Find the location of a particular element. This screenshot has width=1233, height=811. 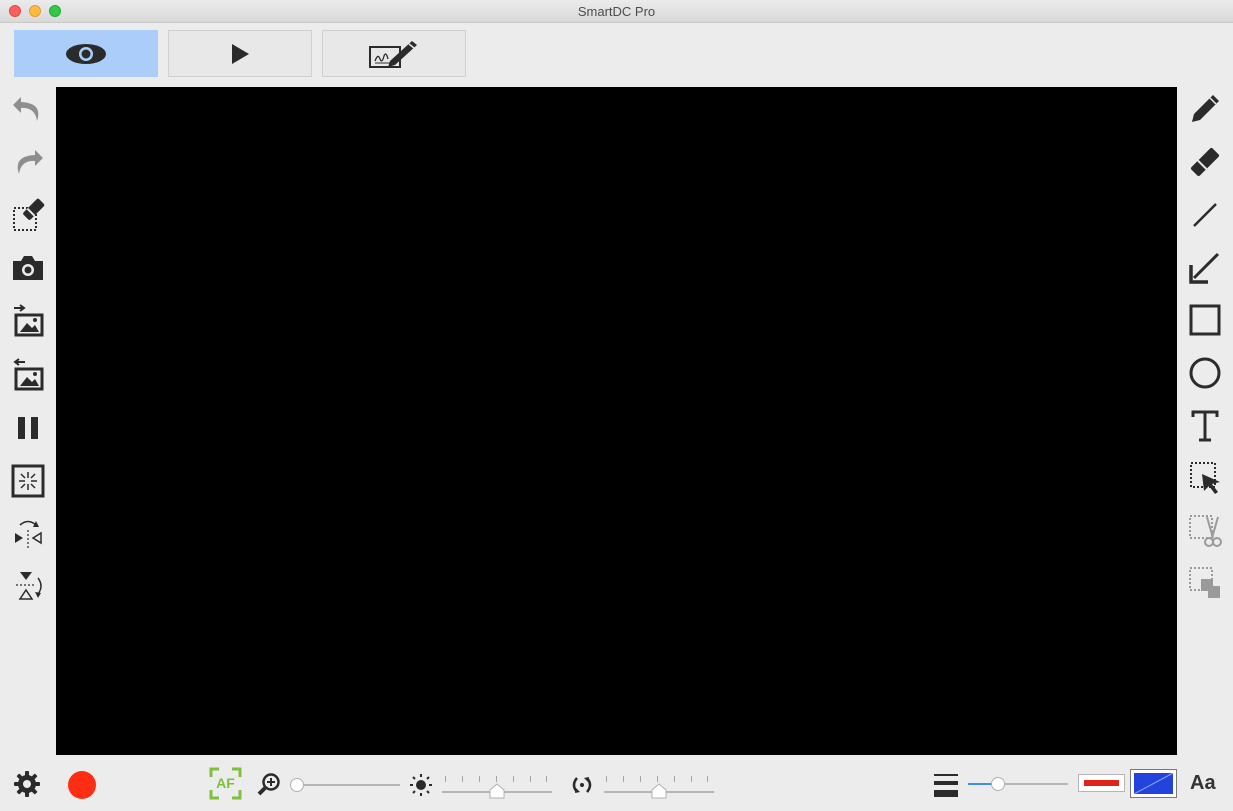

flip-horizontal-icon is located at coordinates (28, 534).